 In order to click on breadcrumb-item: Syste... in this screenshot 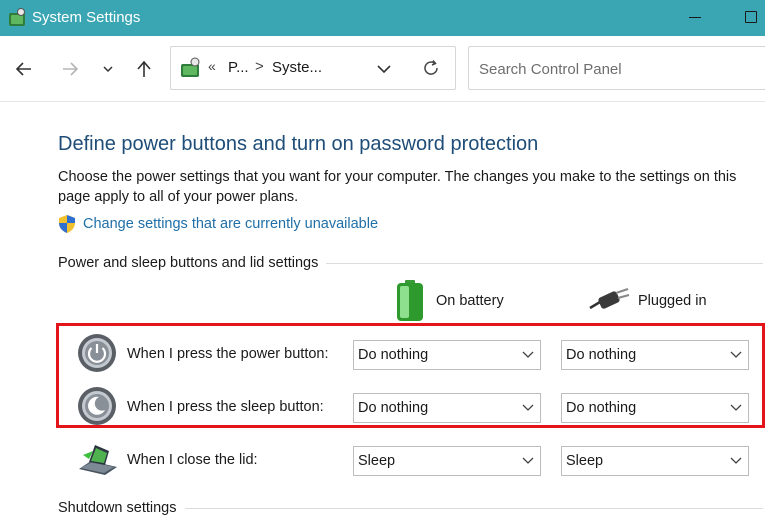, I will do `click(297, 67)`.